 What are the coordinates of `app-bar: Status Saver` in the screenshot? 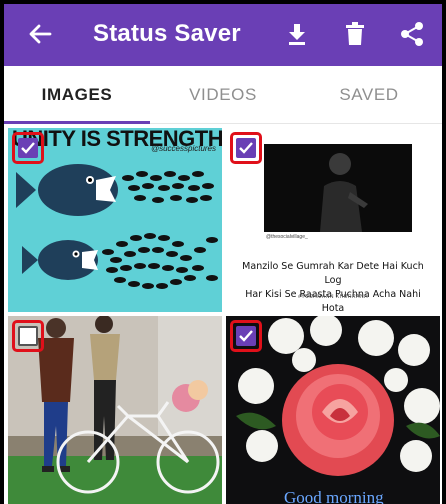 It's located at (223, 35).